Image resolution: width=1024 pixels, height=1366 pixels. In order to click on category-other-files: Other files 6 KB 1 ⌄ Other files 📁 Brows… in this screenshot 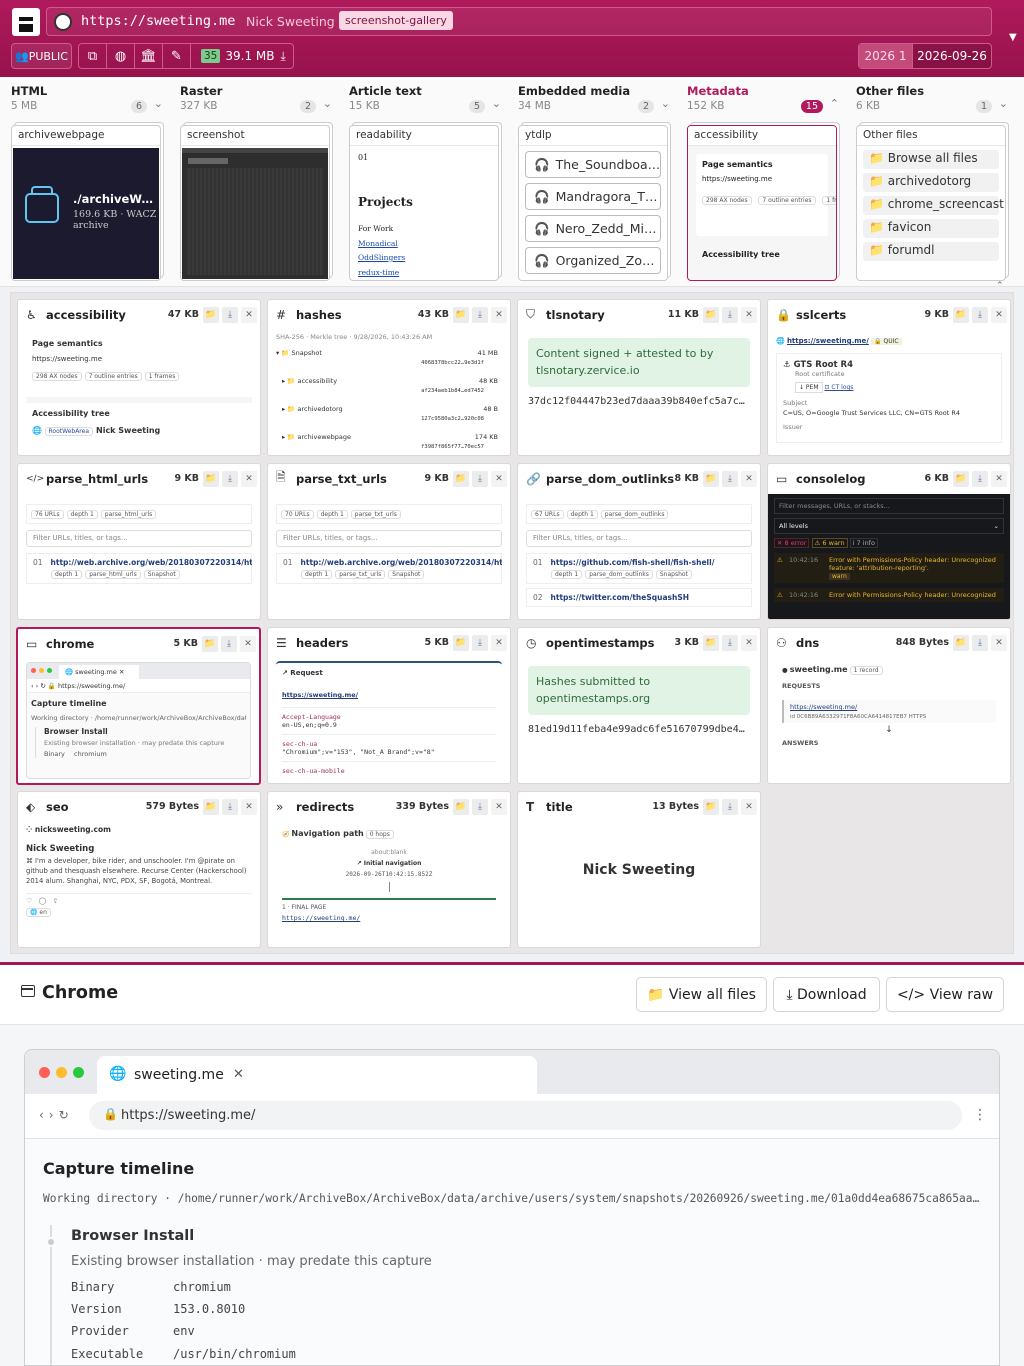, I will do `click(929, 182)`.